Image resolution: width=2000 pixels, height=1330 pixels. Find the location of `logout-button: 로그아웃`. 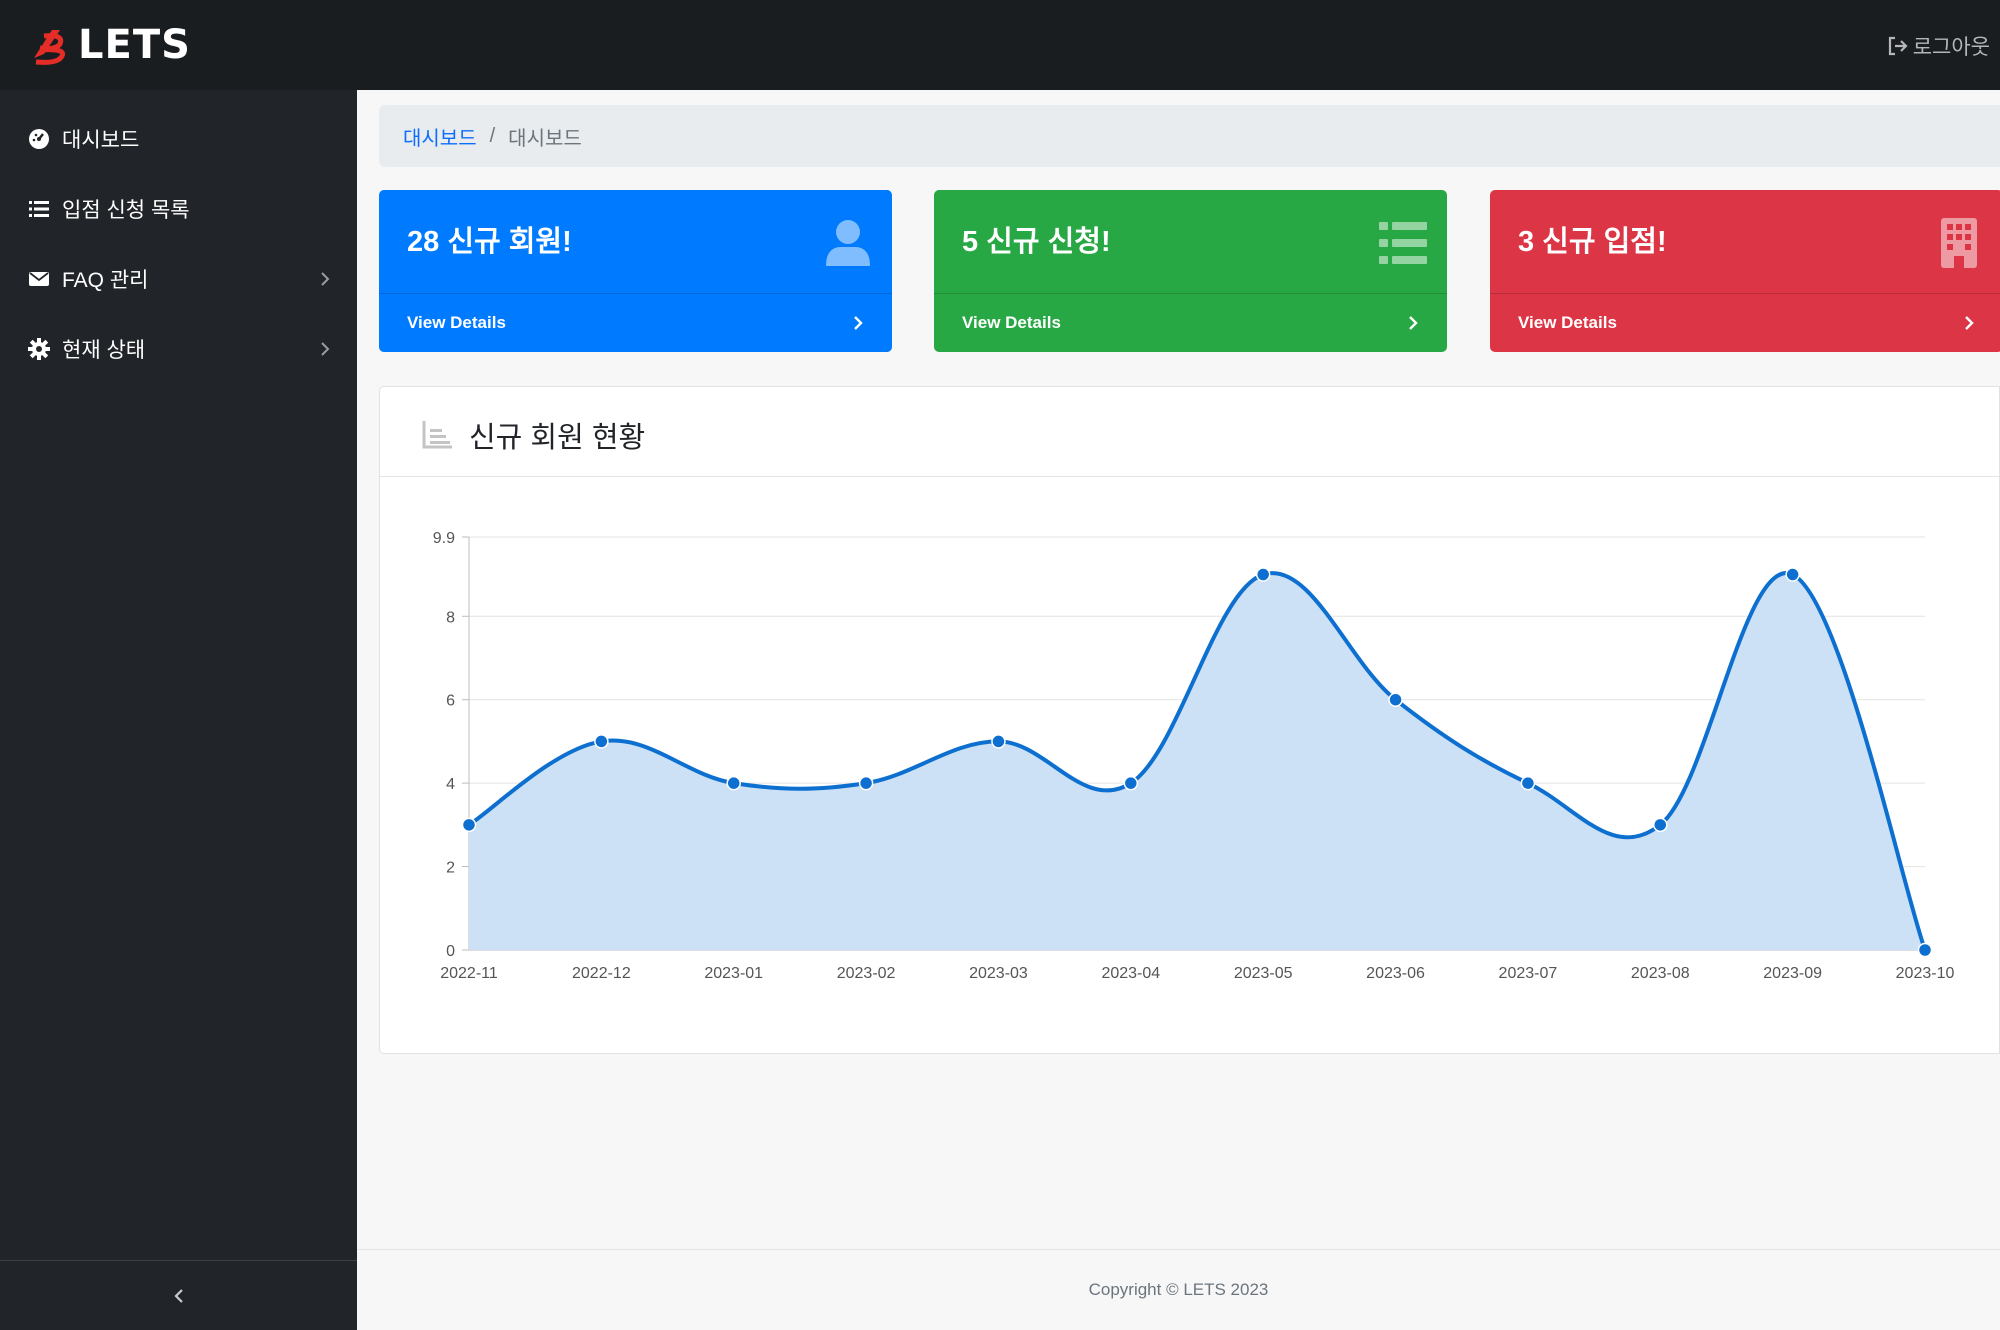

logout-button: 로그아웃 is located at coordinates (1938, 46).